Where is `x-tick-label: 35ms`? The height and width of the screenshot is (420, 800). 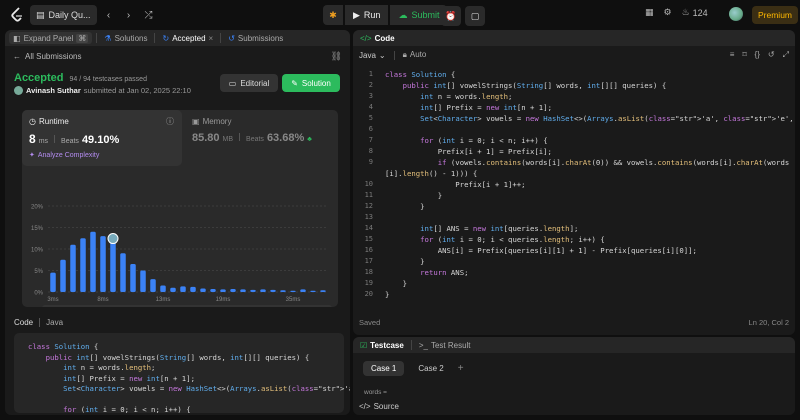 x-tick-label: 35ms is located at coordinates (293, 300).